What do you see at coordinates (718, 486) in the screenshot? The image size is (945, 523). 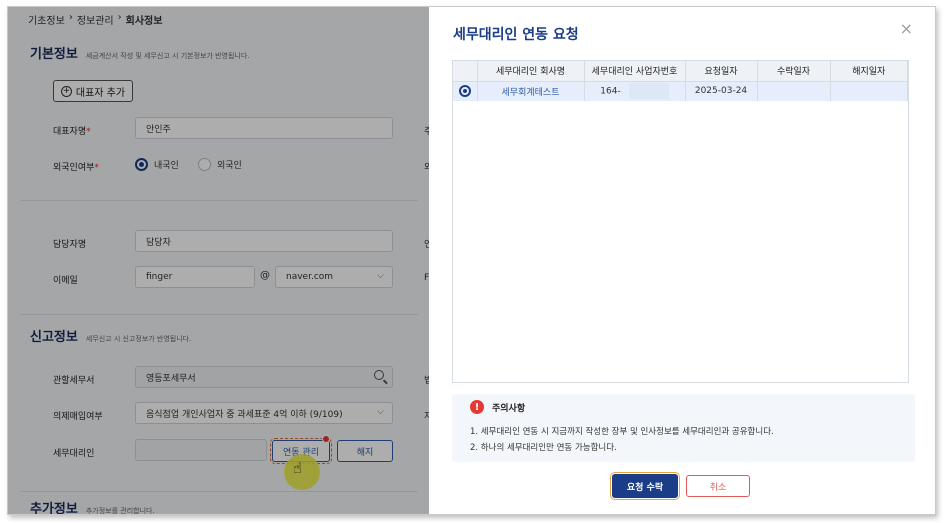 I see `cancel-button: 취소` at bounding box center [718, 486].